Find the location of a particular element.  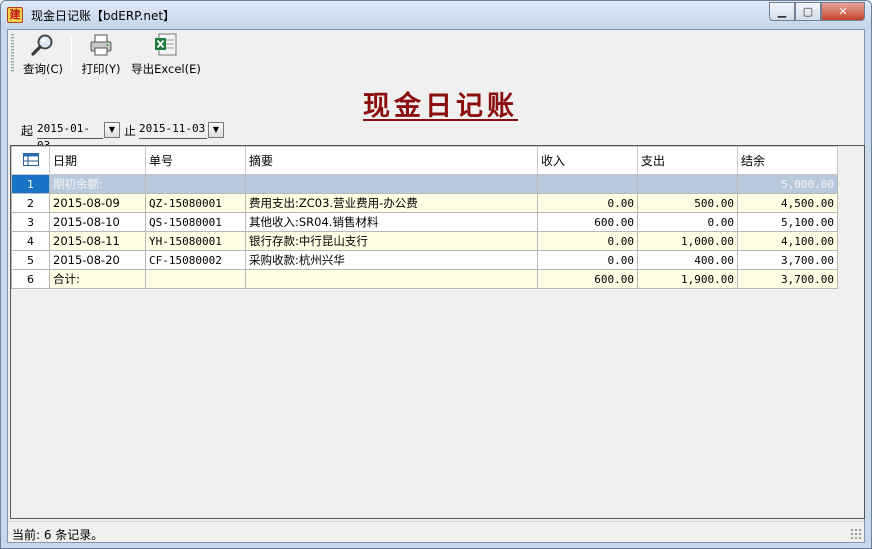

cell-summary: 费用支出:ZC03.营业费用-办公费 is located at coordinates (391, 203).